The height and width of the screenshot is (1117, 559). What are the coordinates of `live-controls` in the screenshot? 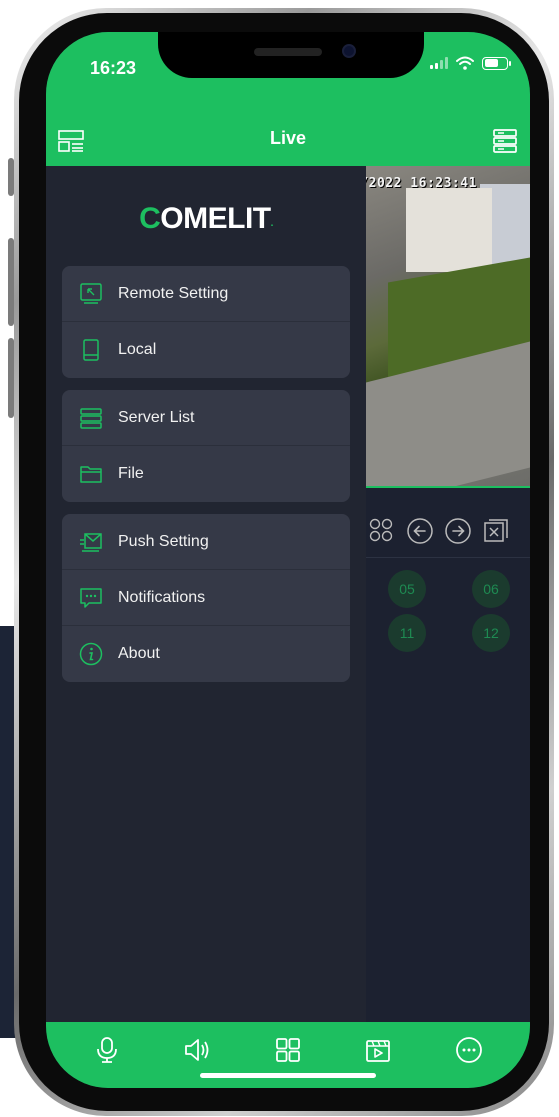 It's located at (448, 531).